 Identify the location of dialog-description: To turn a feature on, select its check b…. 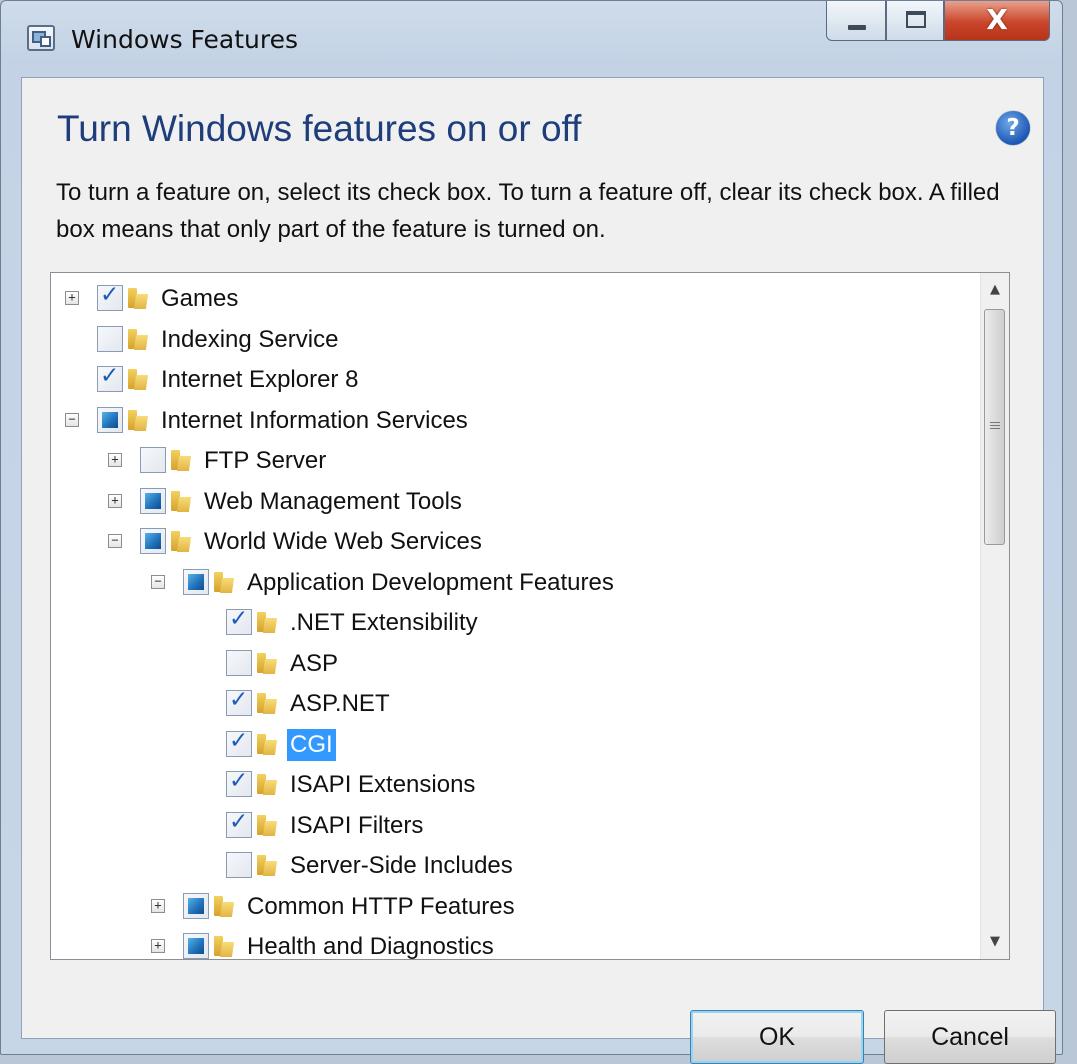
(528, 211).